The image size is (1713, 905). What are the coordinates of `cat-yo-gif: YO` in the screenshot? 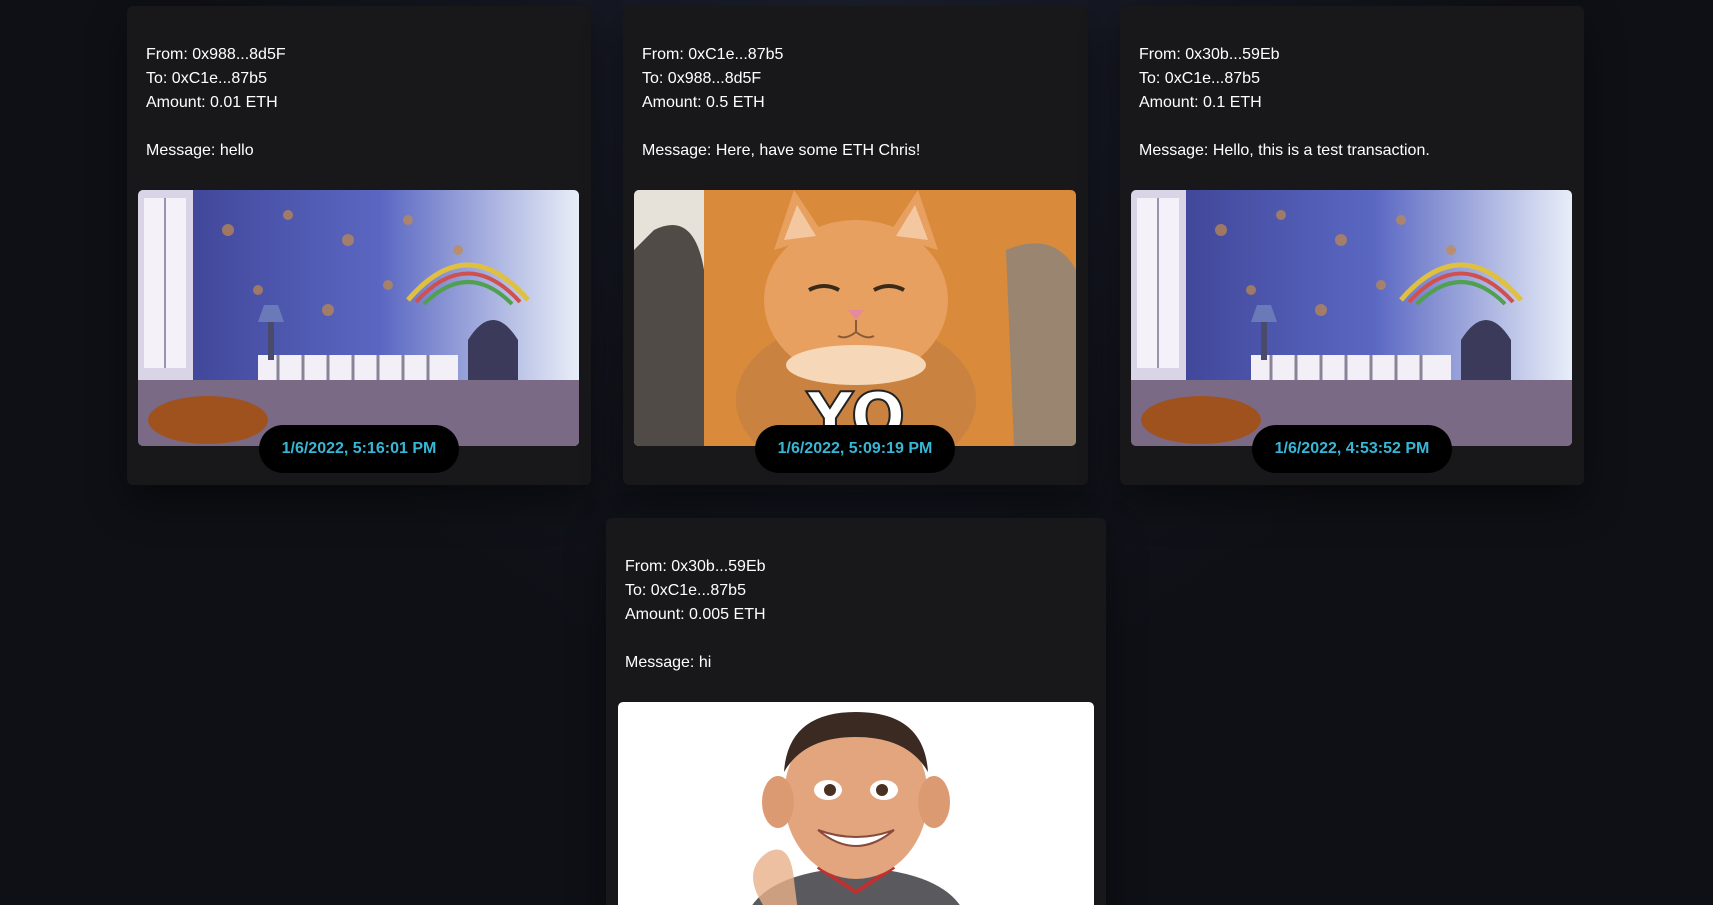 It's located at (855, 318).